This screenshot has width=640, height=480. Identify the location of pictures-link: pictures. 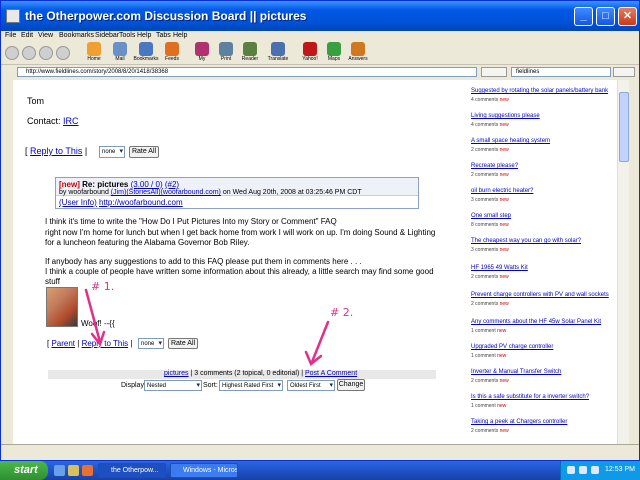
(176, 373).